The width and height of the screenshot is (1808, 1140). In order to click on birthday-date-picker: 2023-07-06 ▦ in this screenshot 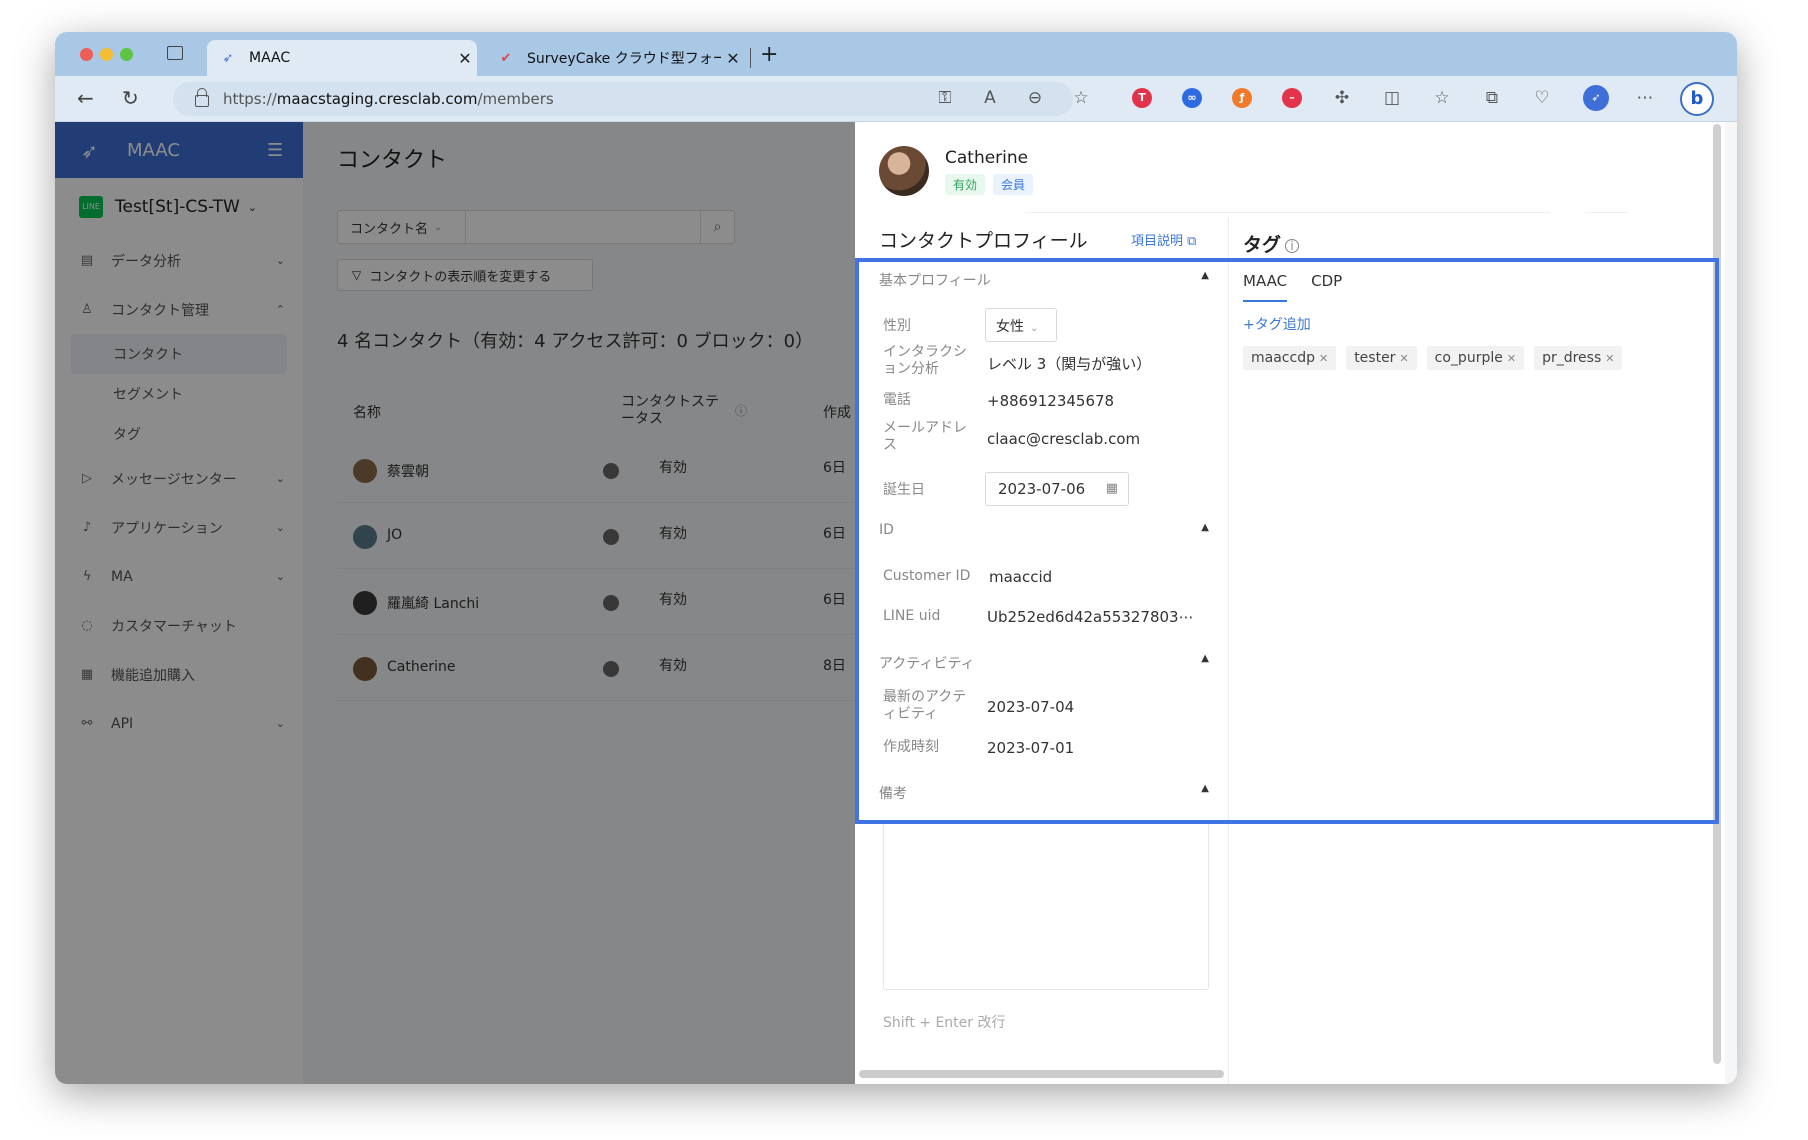, I will do `click(1057, 489)`.